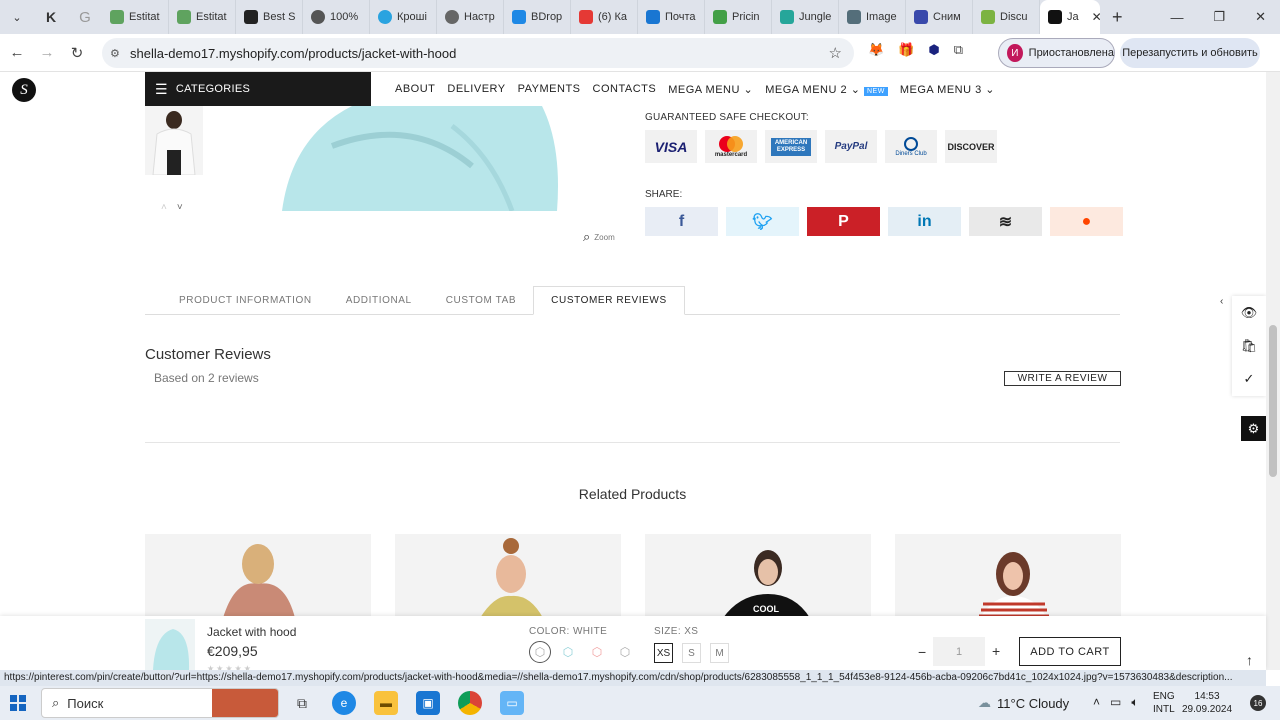 The image size is (1280, 720). What do you see at coordinates (1258, 703) in the screenshot?
I see `notifications-badge: 16` at bounding box center [1258, 703].